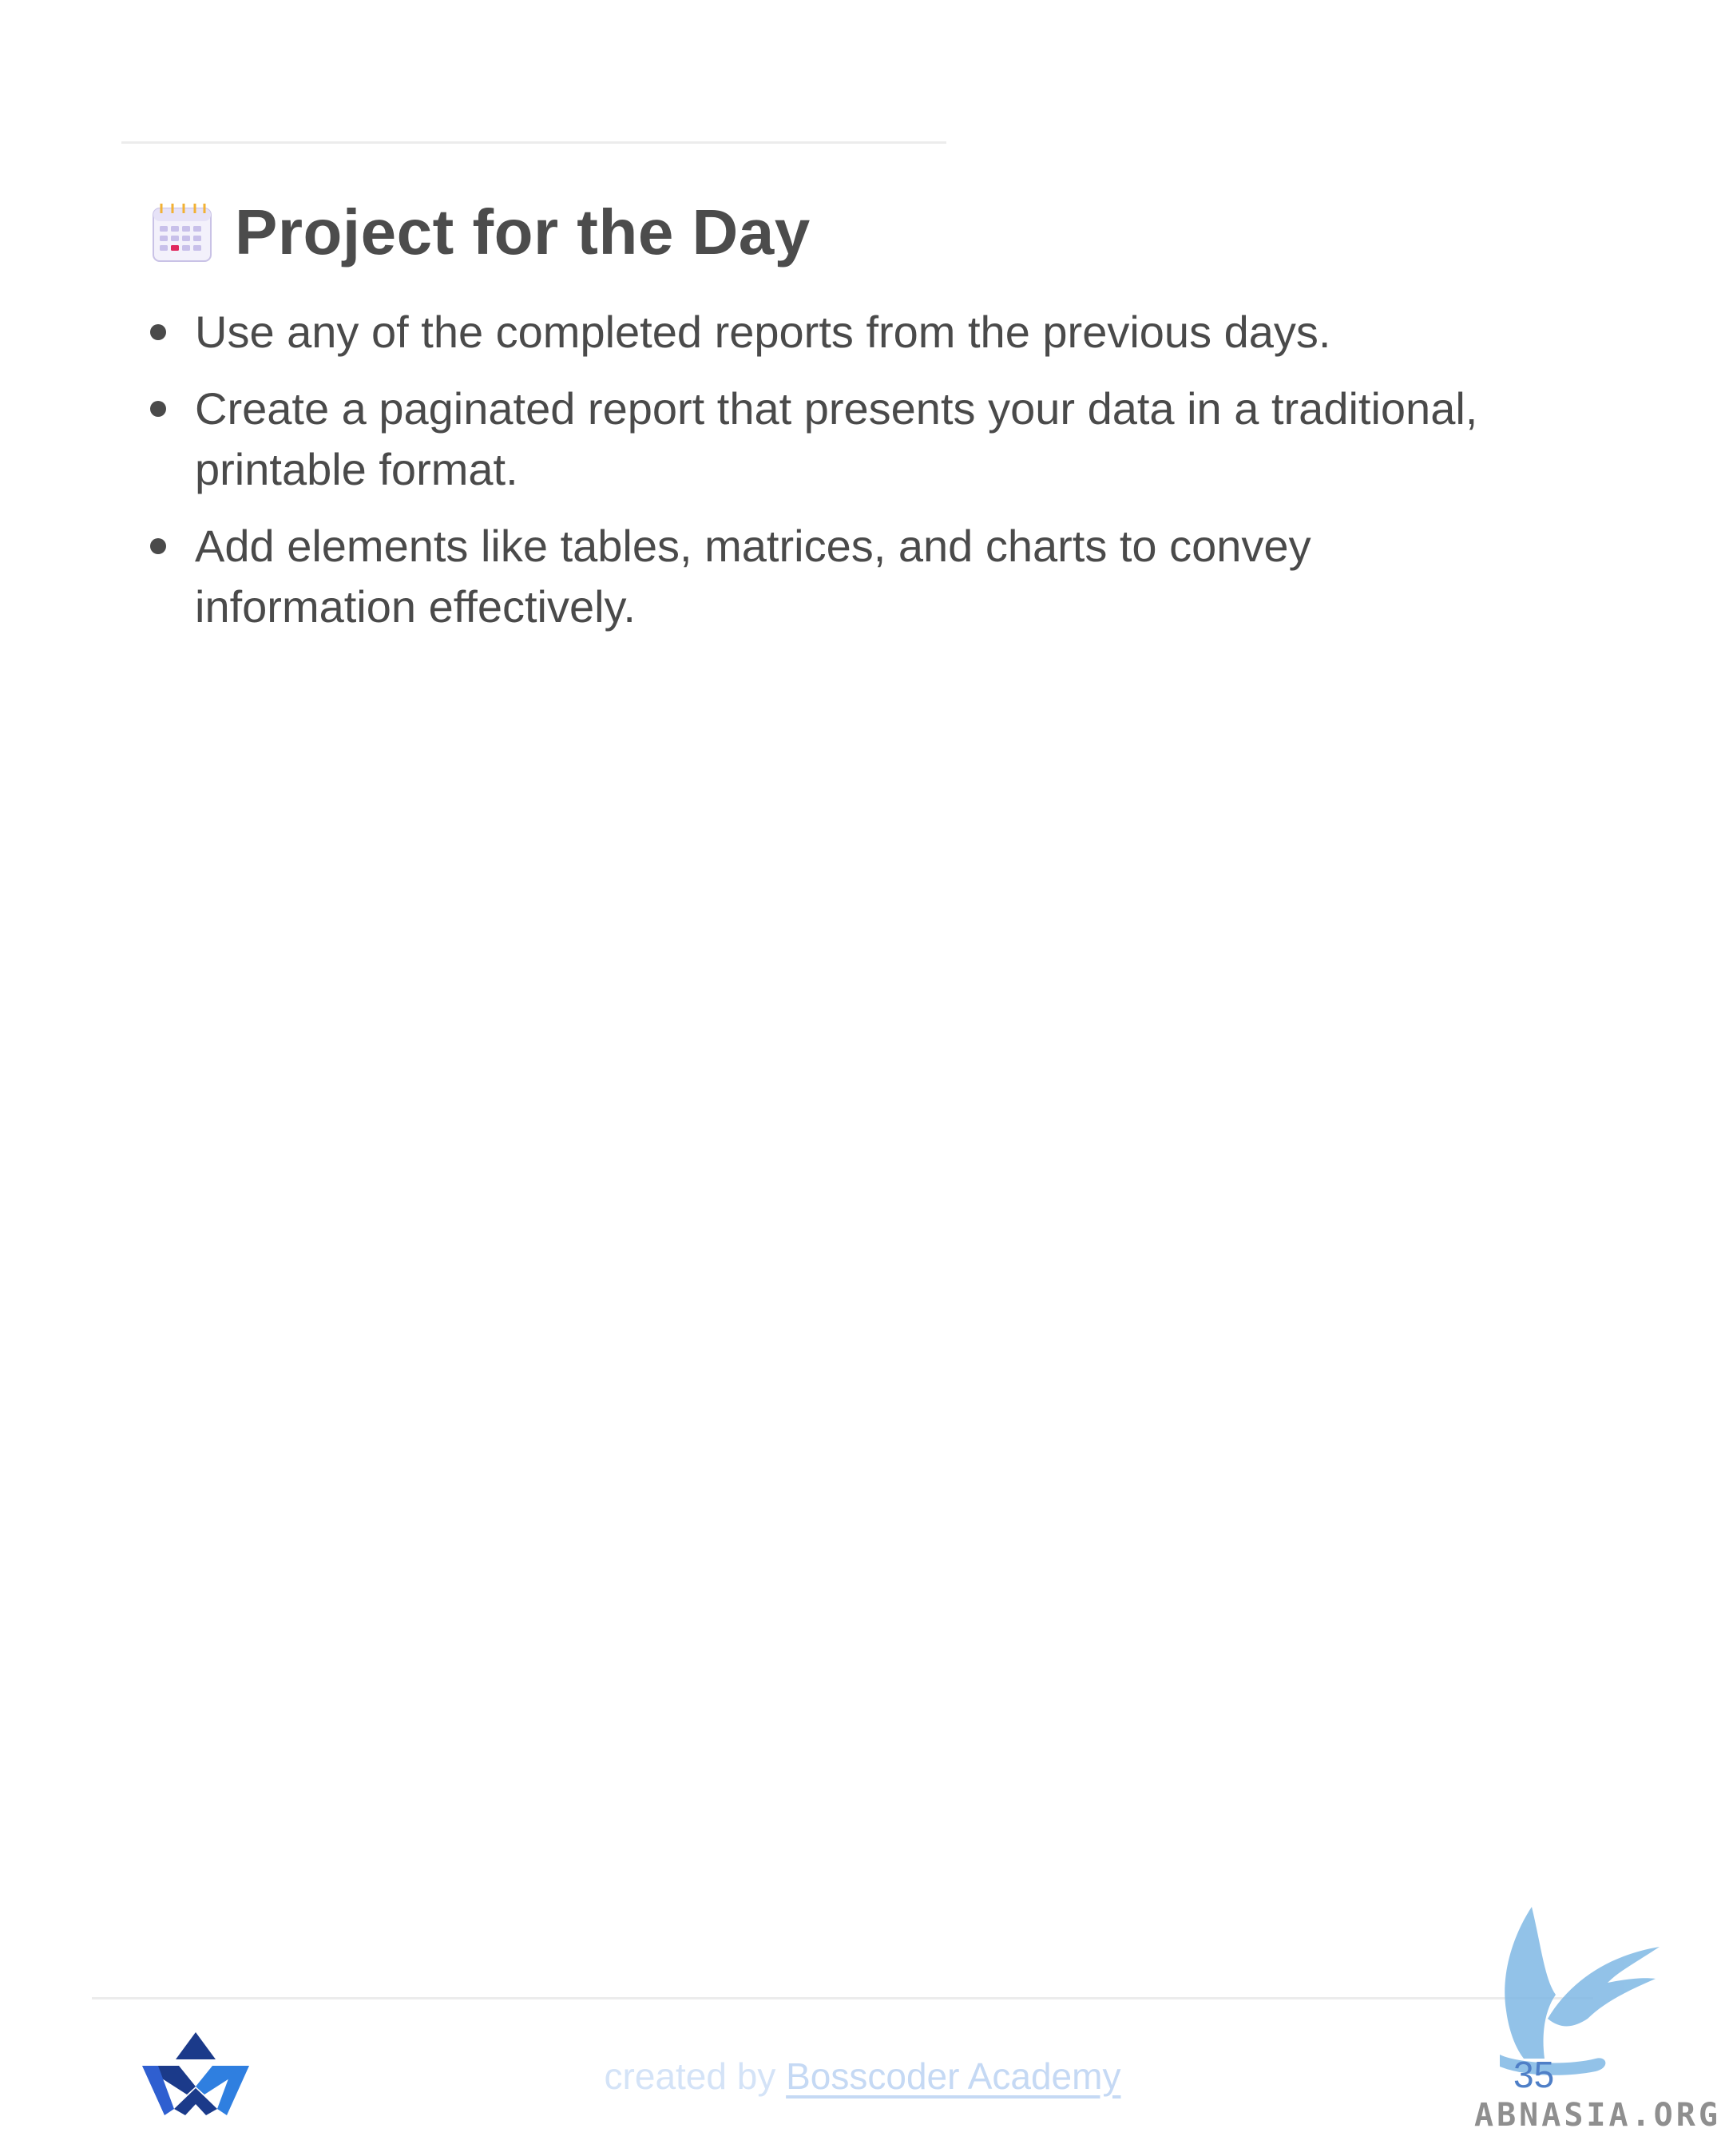 Image resolution: width=1725 pixels, height=2156 pixels. Describe the element at coordinates (533, 142) in the screenshot. I see `top-divider` at that location.